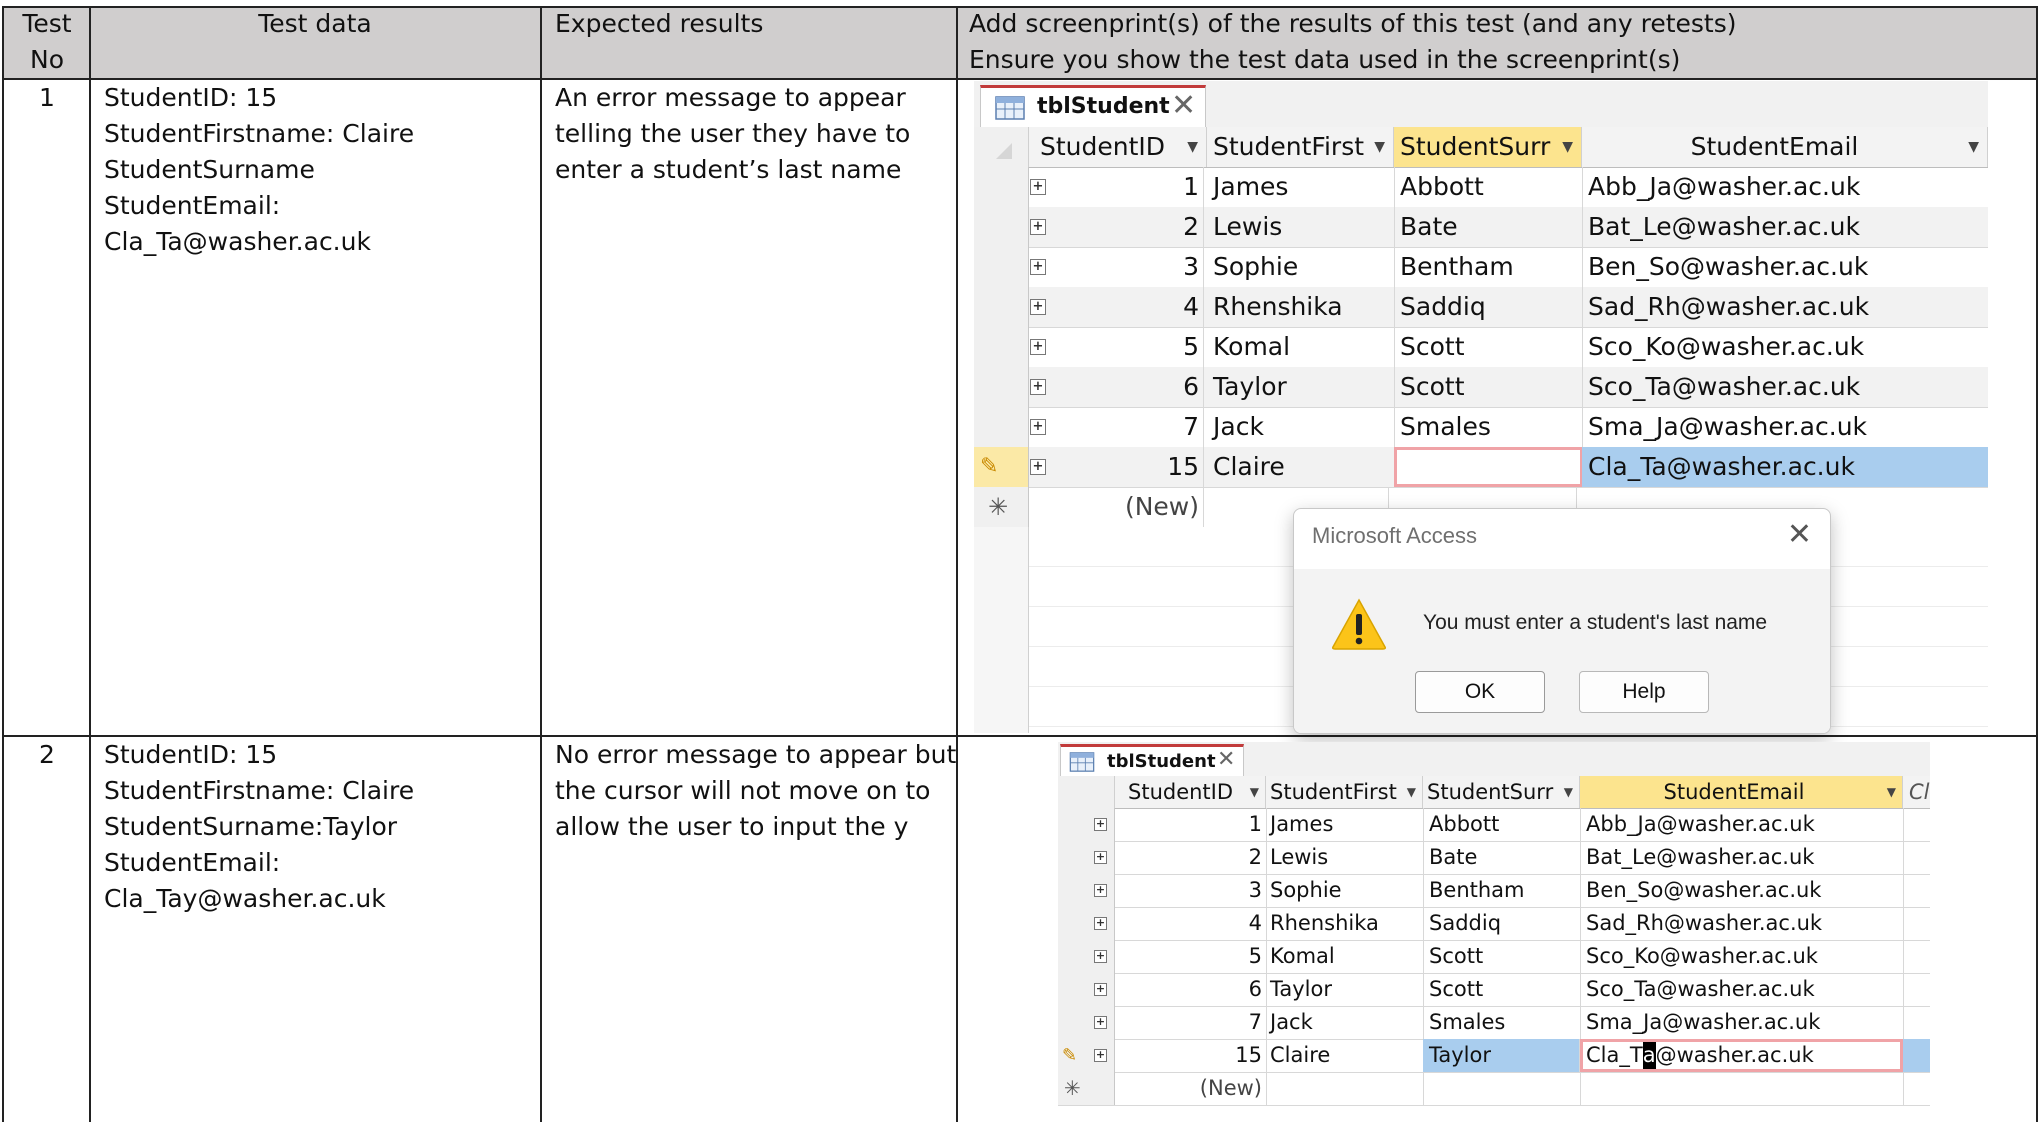 The height and width of the screenshot is (1122, 2040). Describe the element at coordinates (1117, 147) in the screenshot. I see `column-header-studentid: StudentID ▼` at that location.